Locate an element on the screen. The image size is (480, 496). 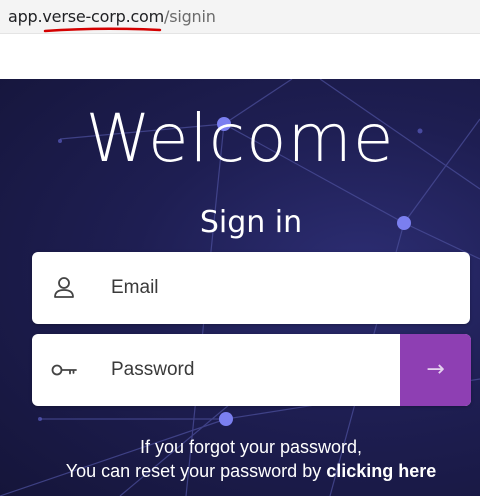
help-line-1: If you forgot your password, is located at coordinates (251, 447).